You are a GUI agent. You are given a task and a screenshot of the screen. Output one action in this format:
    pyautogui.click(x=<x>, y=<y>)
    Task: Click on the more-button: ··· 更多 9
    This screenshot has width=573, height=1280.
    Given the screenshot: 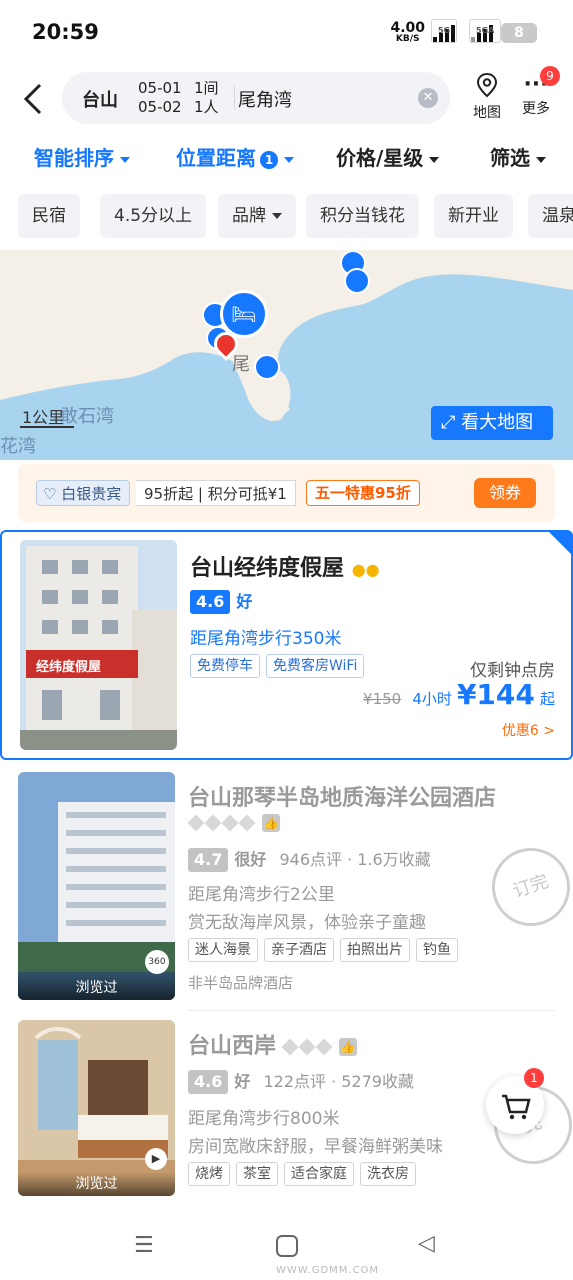 What is the action you would take?
    pyautogui.click(x=537, y=92)
    